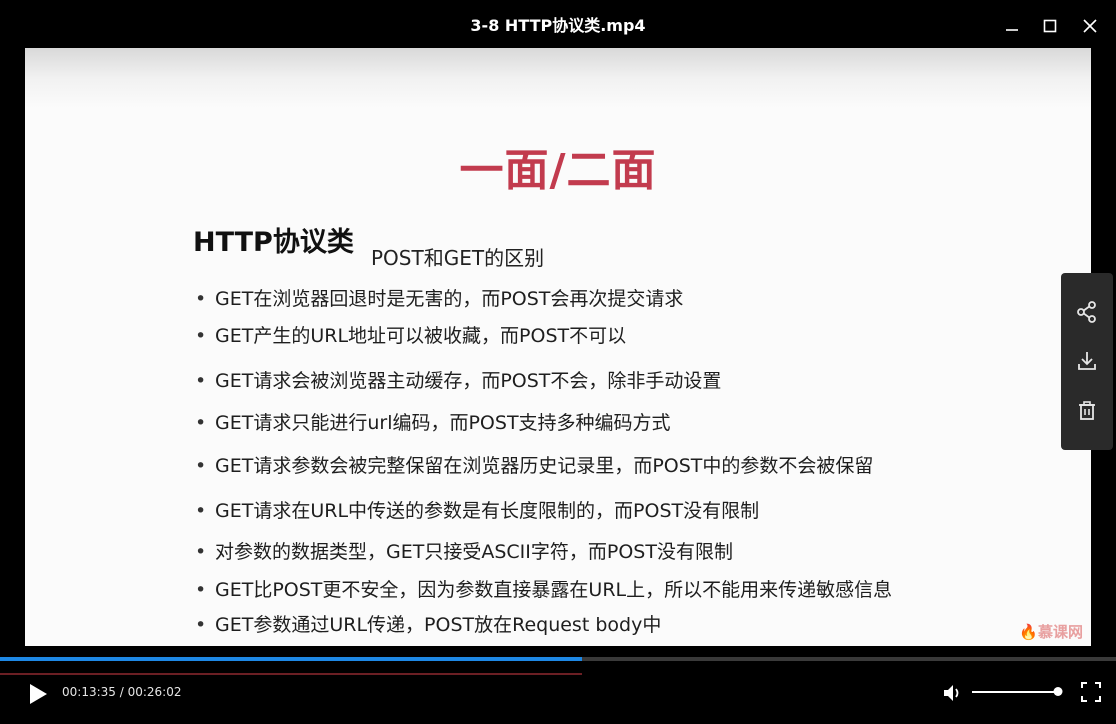 The width and height of the screenshot is (1116, 724). Describe the element at coordinates (1015, 692) in the screenshot. I see `volume-level` at that location.